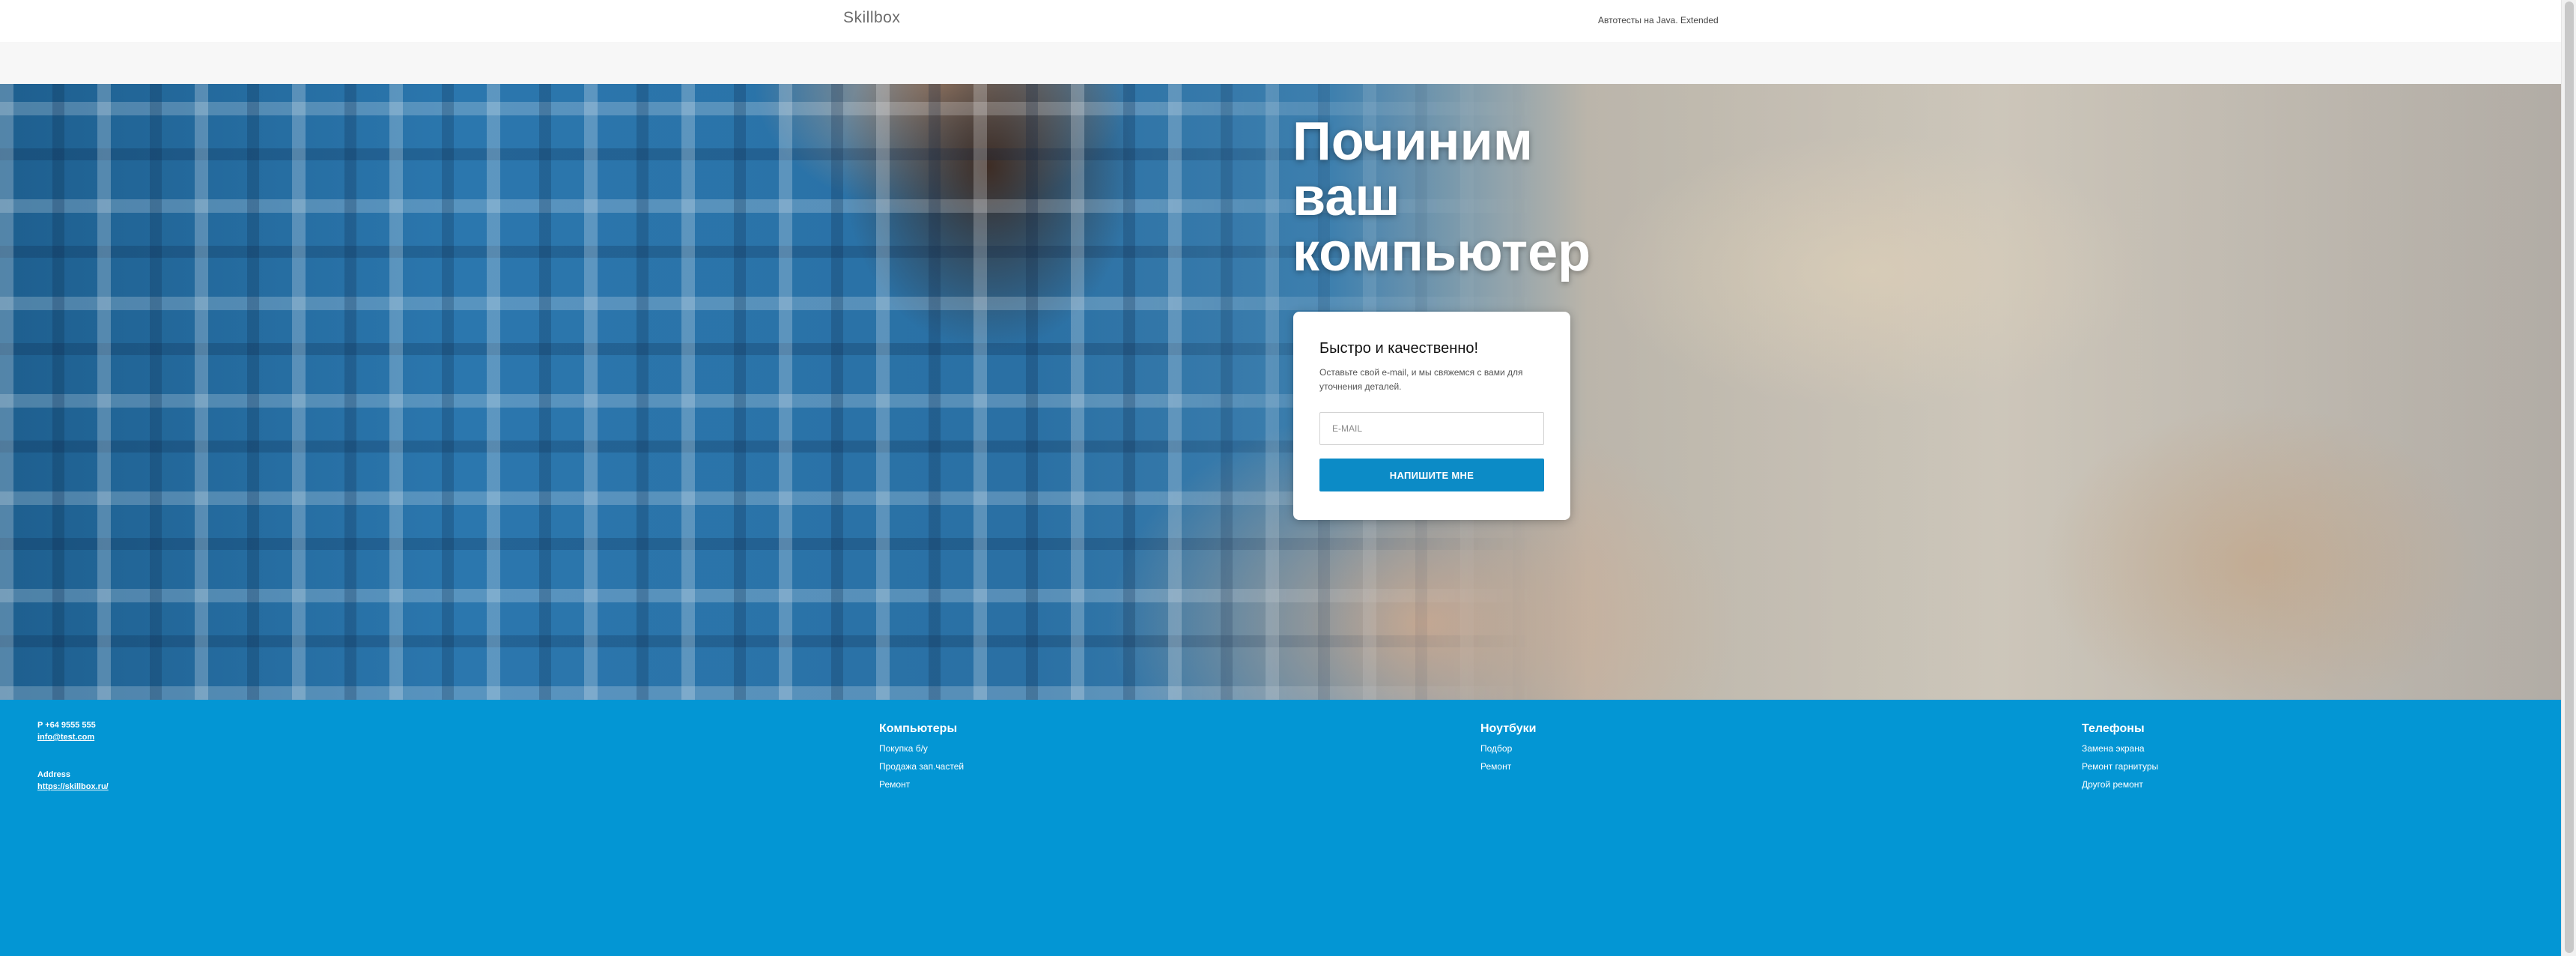 This screenshot has height=956, width=2576. I want to click on hero-headline: Починим ваш компьютер, so click(1487, 197).